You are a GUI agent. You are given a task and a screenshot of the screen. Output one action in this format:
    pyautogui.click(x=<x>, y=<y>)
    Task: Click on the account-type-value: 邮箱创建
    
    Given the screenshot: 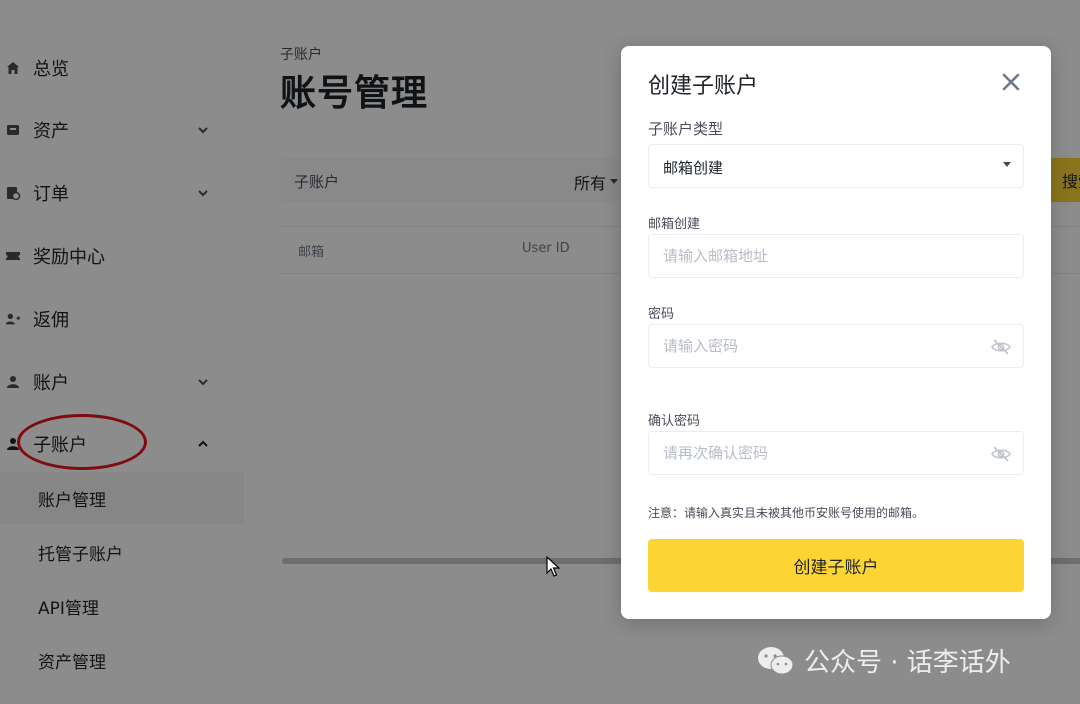 What is the action you would take?
    pyautogui.click(x=693, y=168)
    